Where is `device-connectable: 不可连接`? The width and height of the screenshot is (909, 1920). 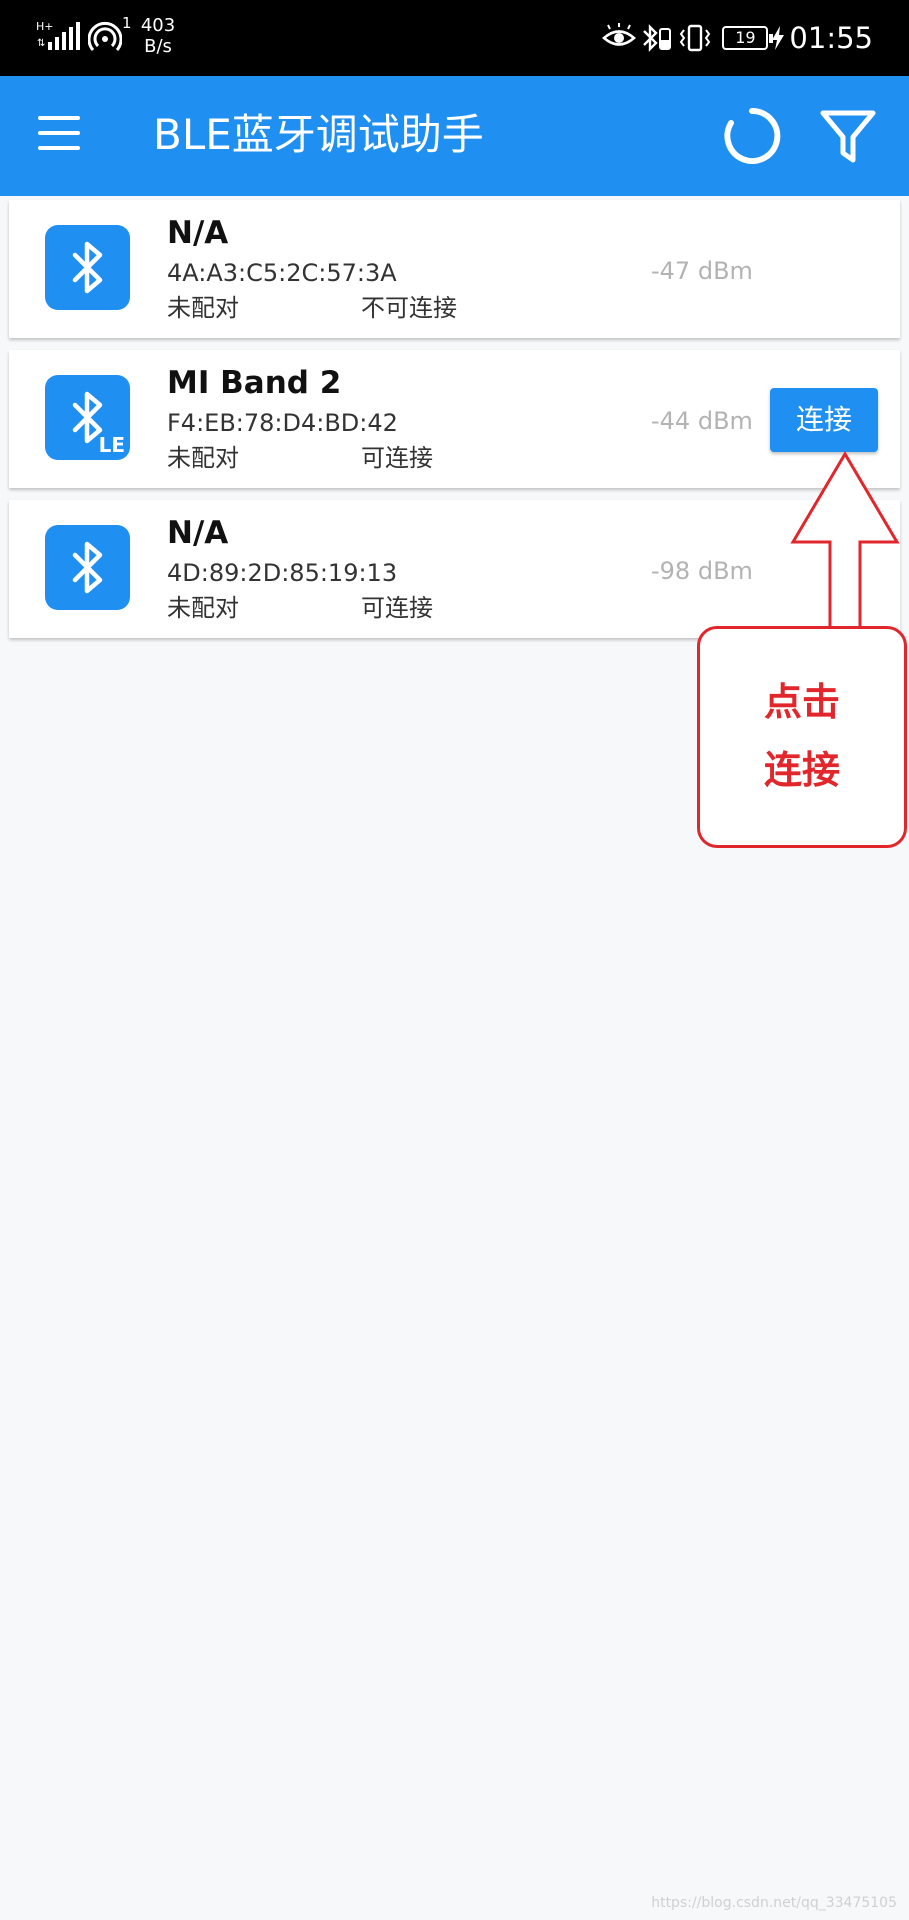 device-connectable: 不可连接 is located at coordinates (409, 308).